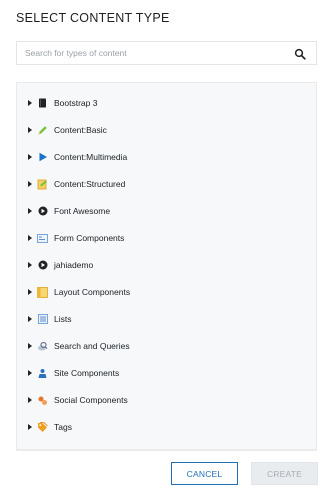  Describe the element at coordinates (152, 53) in the screenshot. I see `search-input` at that location.